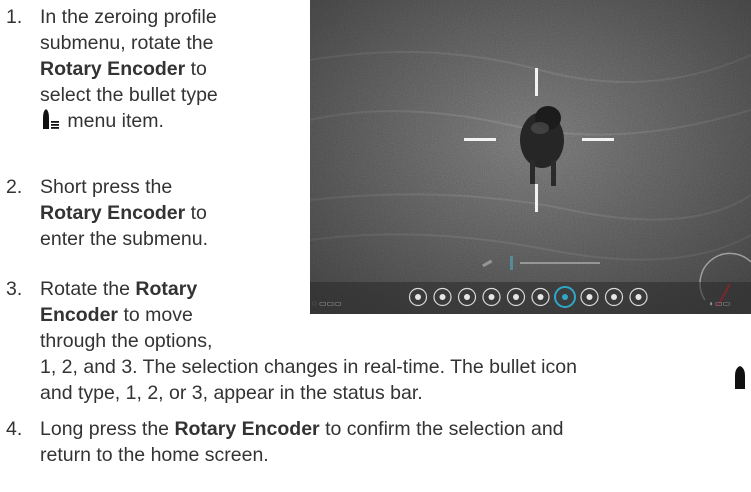 The image size is (751, 492). What do you see at coordinates (442, 297) in the screenshot?
I see `compass-menu-icon-glyph` at bounding box center [442, 297].